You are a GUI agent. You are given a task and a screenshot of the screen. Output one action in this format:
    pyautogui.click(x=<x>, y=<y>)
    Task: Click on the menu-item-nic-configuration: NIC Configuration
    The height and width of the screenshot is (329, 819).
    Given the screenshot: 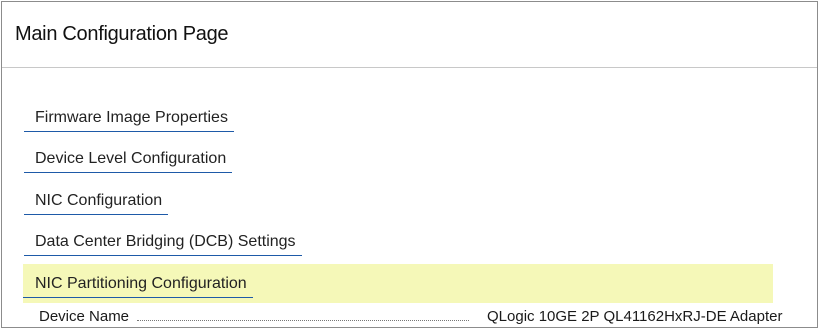 What is the action you would take?
    pyautogui.click(x=96, y=203)
    